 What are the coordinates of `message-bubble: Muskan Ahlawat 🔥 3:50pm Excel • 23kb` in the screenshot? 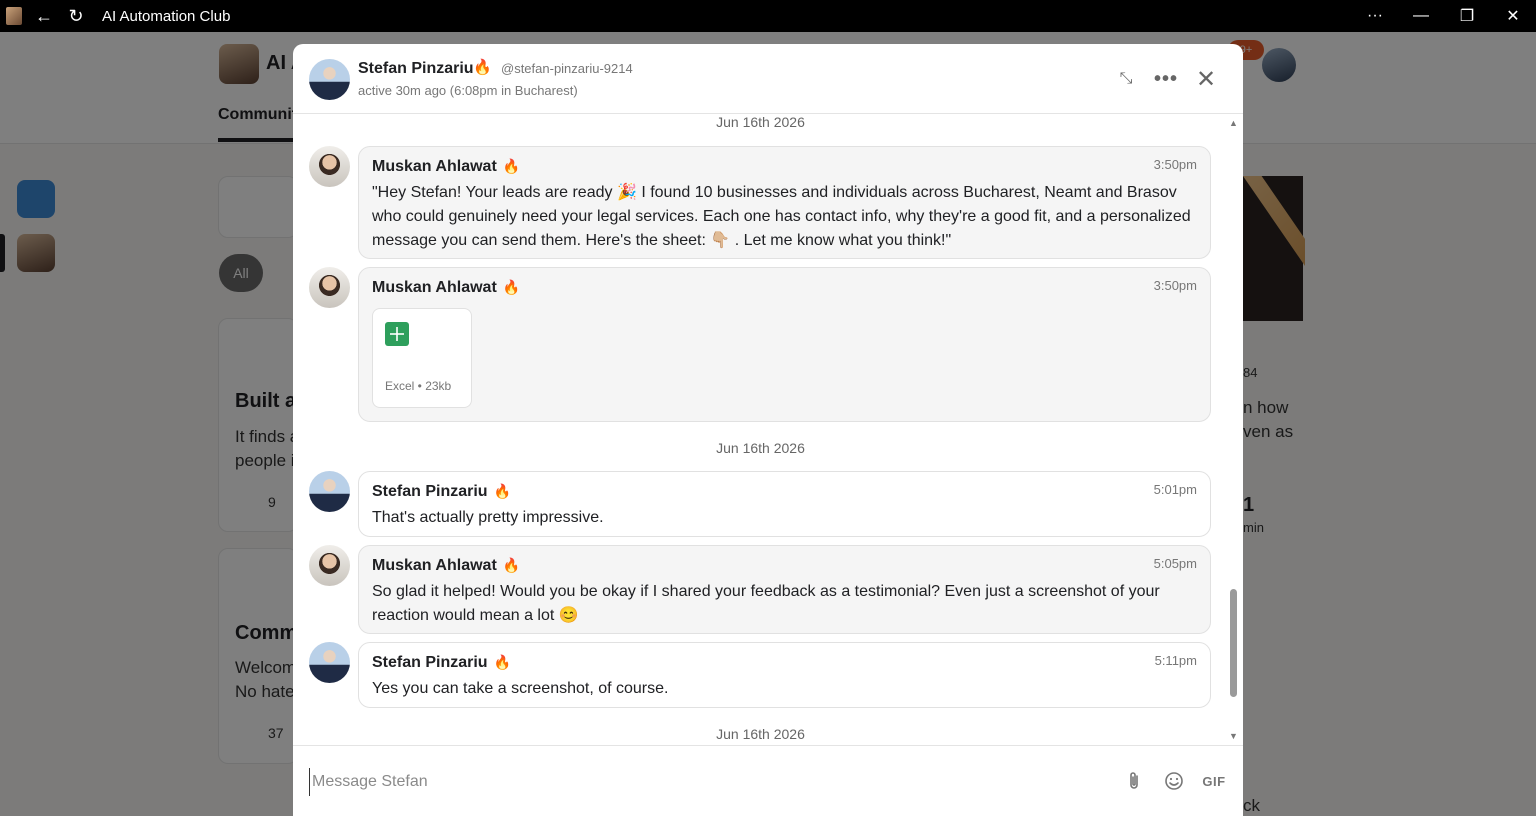 It's located at (784, 344).